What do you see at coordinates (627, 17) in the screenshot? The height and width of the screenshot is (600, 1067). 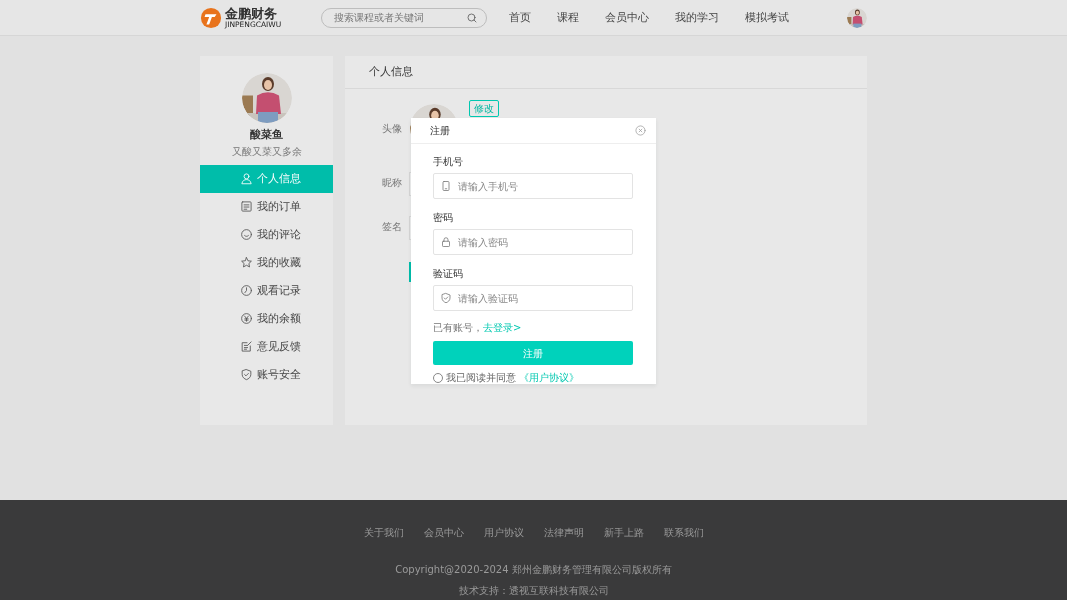 I see `nav-link: 会员中心` at bounding box center [627, 17].